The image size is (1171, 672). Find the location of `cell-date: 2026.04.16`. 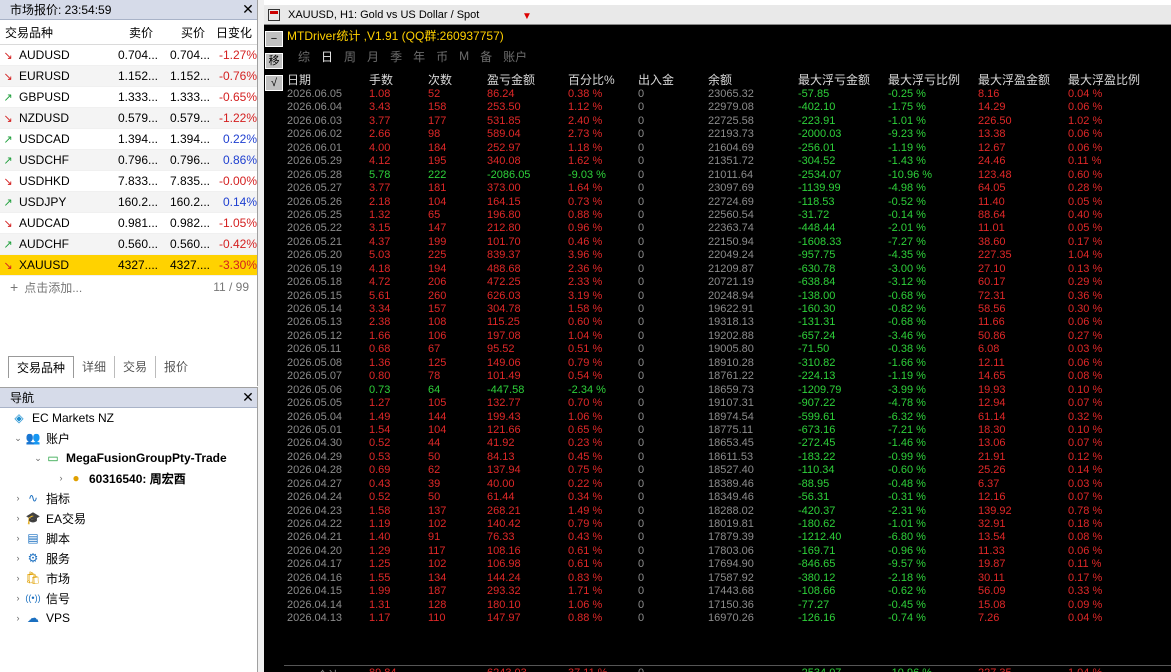

cell-date: 2026.04.16 is located at coordinates (315, 577).